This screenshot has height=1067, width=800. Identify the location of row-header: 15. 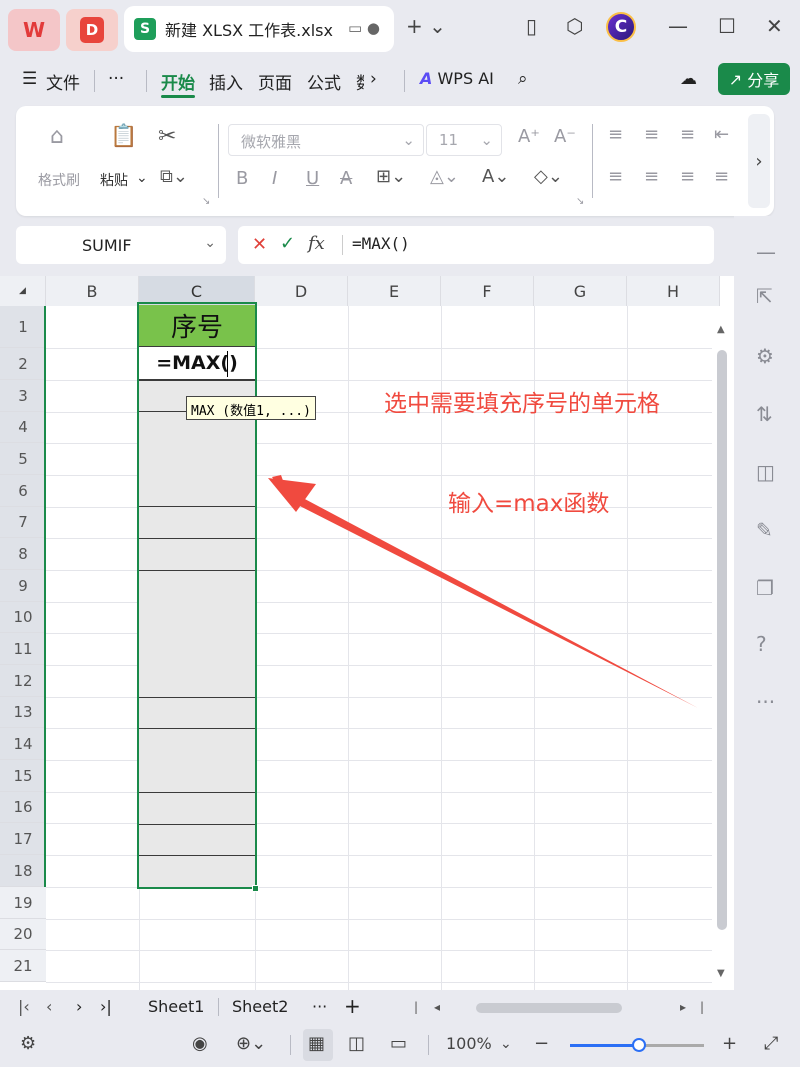
(23, 776).